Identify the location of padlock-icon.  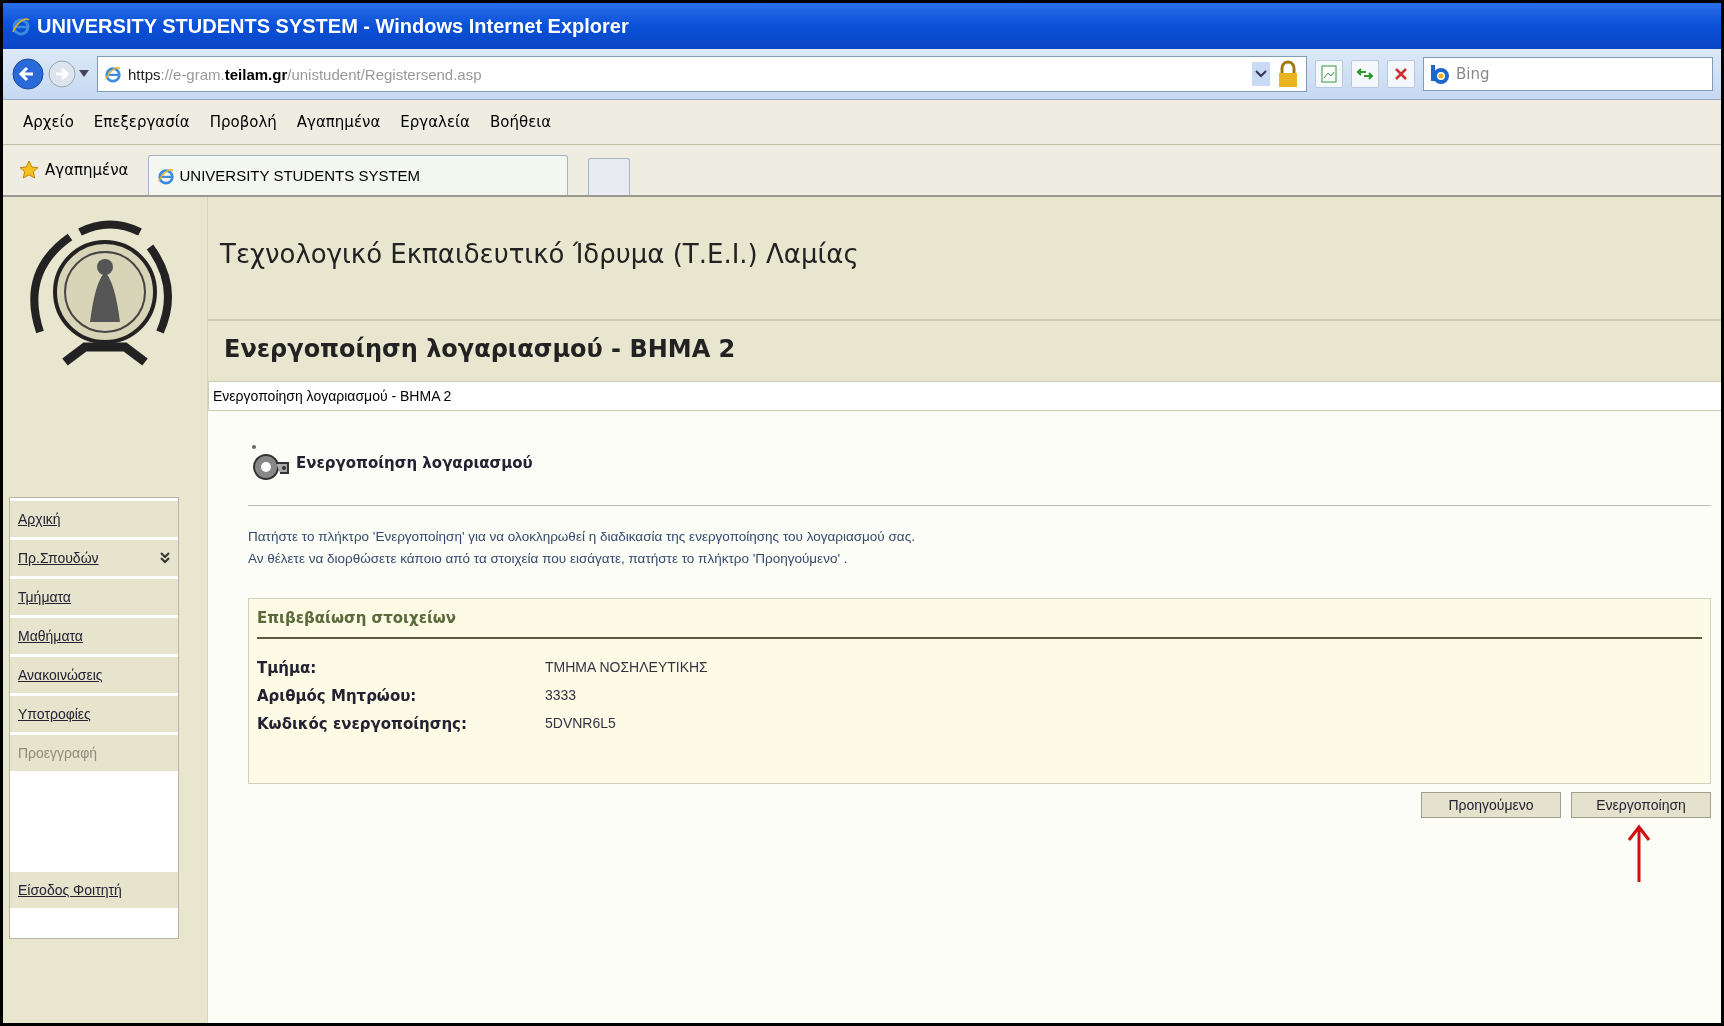
(1288, 74).